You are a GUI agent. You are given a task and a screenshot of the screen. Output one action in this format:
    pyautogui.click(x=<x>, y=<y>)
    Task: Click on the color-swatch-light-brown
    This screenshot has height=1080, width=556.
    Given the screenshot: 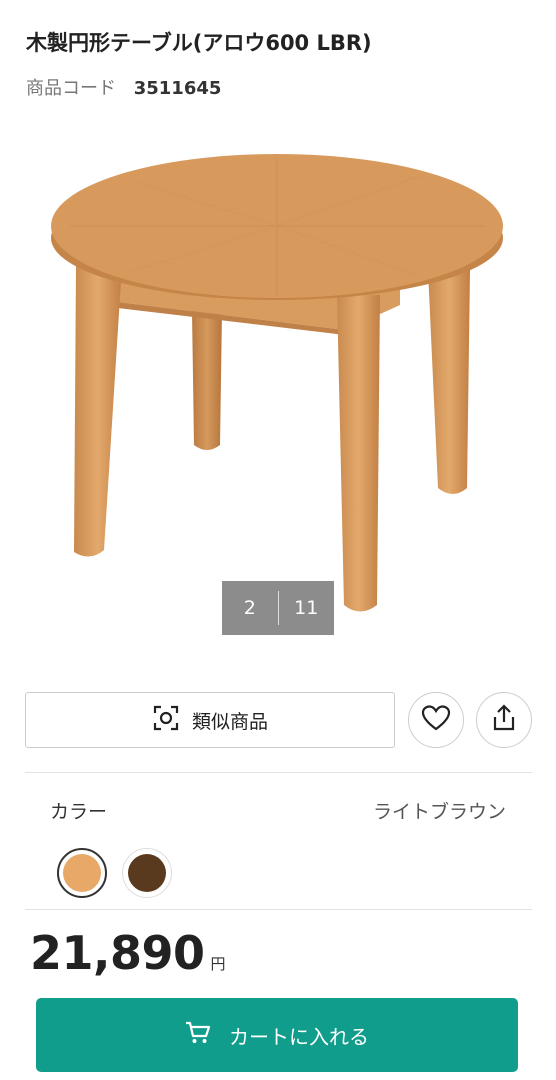 What is the action you would take?
    pyautogui.click(x=82, y=873)
    